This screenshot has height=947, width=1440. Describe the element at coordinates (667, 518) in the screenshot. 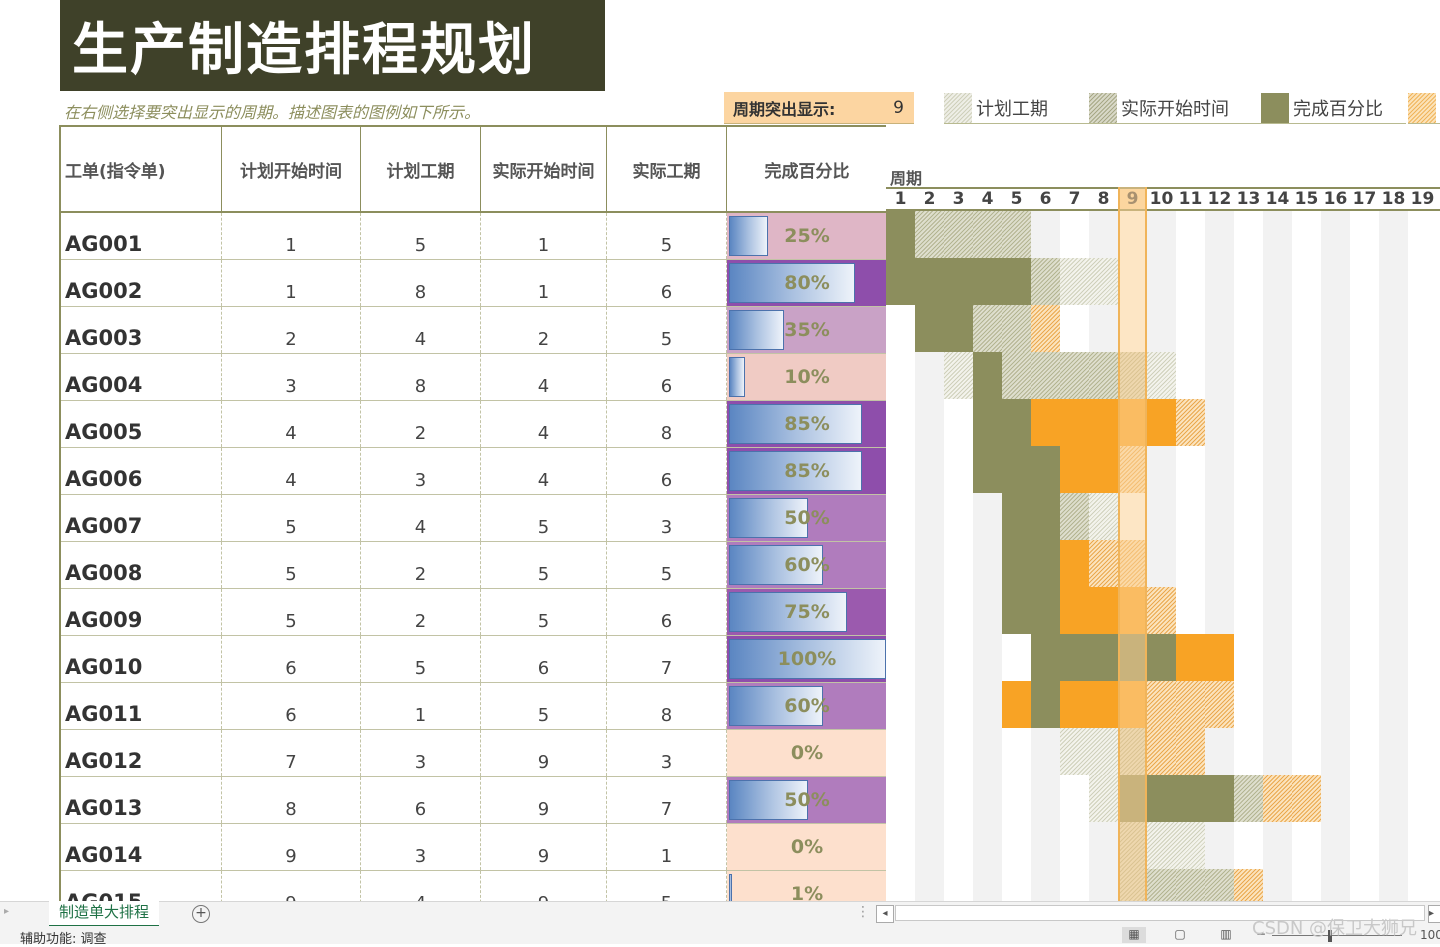

I see `cell-actual-duration: 3` at that location.